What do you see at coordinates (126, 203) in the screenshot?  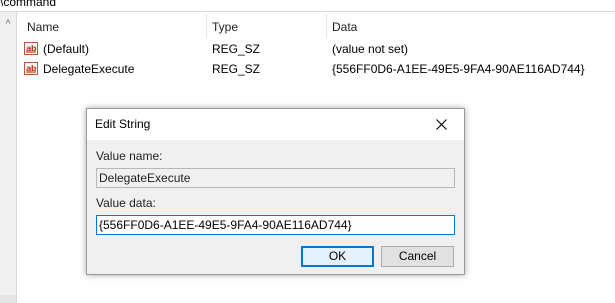 I see `value-data-label: Value data:` at bounding box center [126, 203].